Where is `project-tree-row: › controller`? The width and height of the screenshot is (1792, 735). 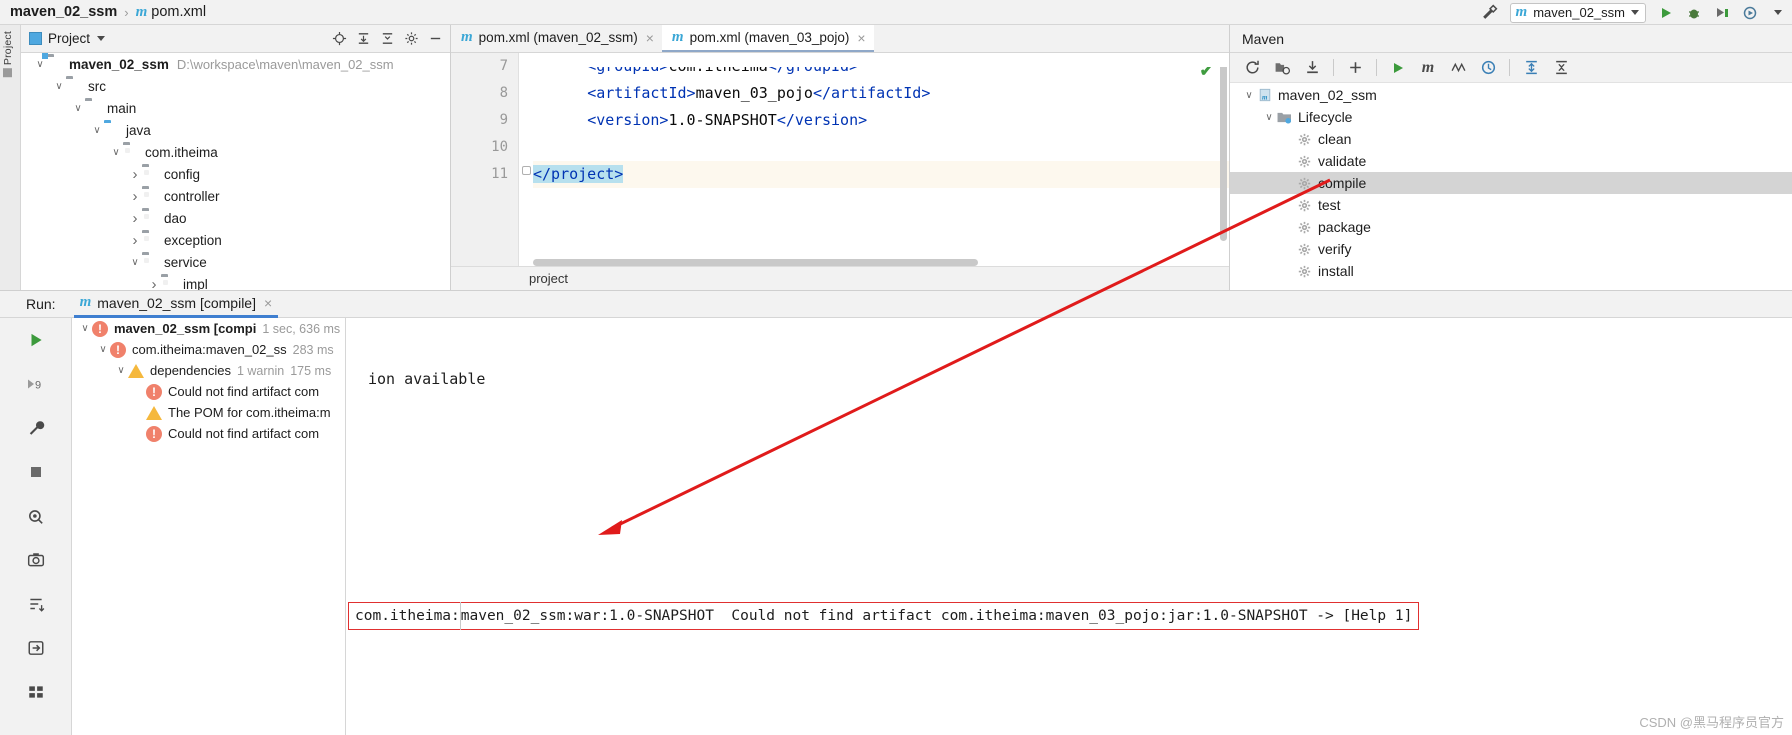 project-tree-row: › controller is located at coordinates (235, 196).